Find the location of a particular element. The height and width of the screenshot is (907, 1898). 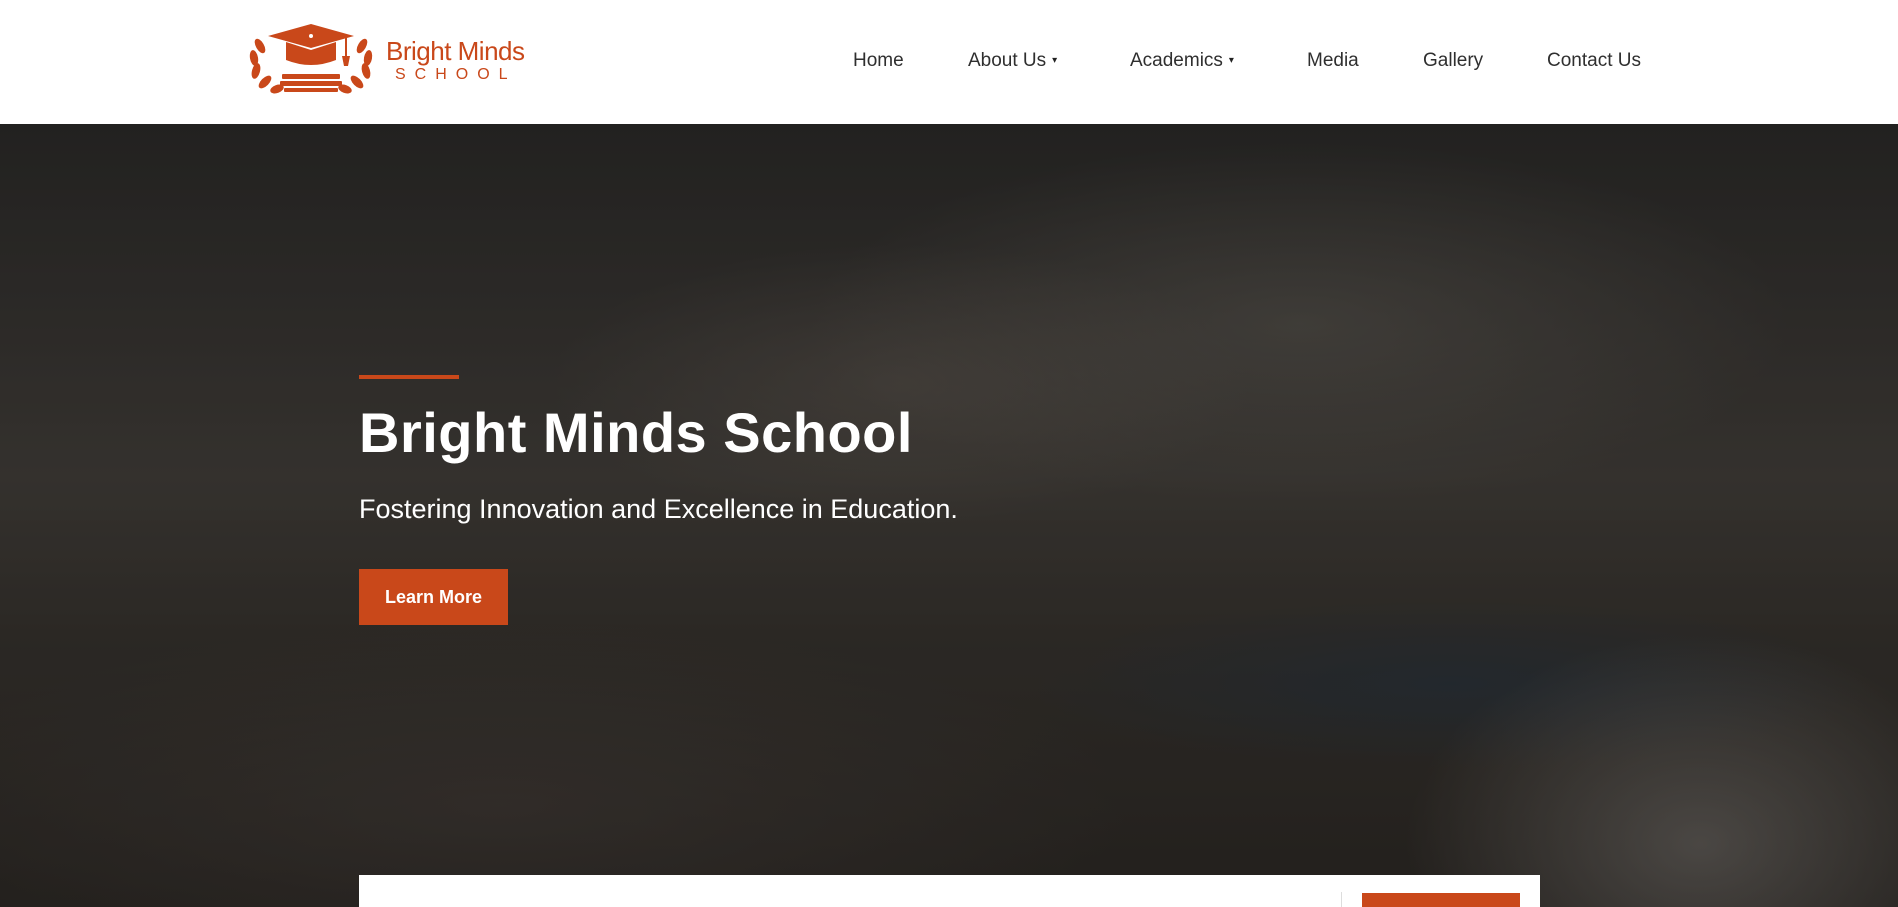

nav-about-us-label: About Us is located at coordinates (1007, 60).